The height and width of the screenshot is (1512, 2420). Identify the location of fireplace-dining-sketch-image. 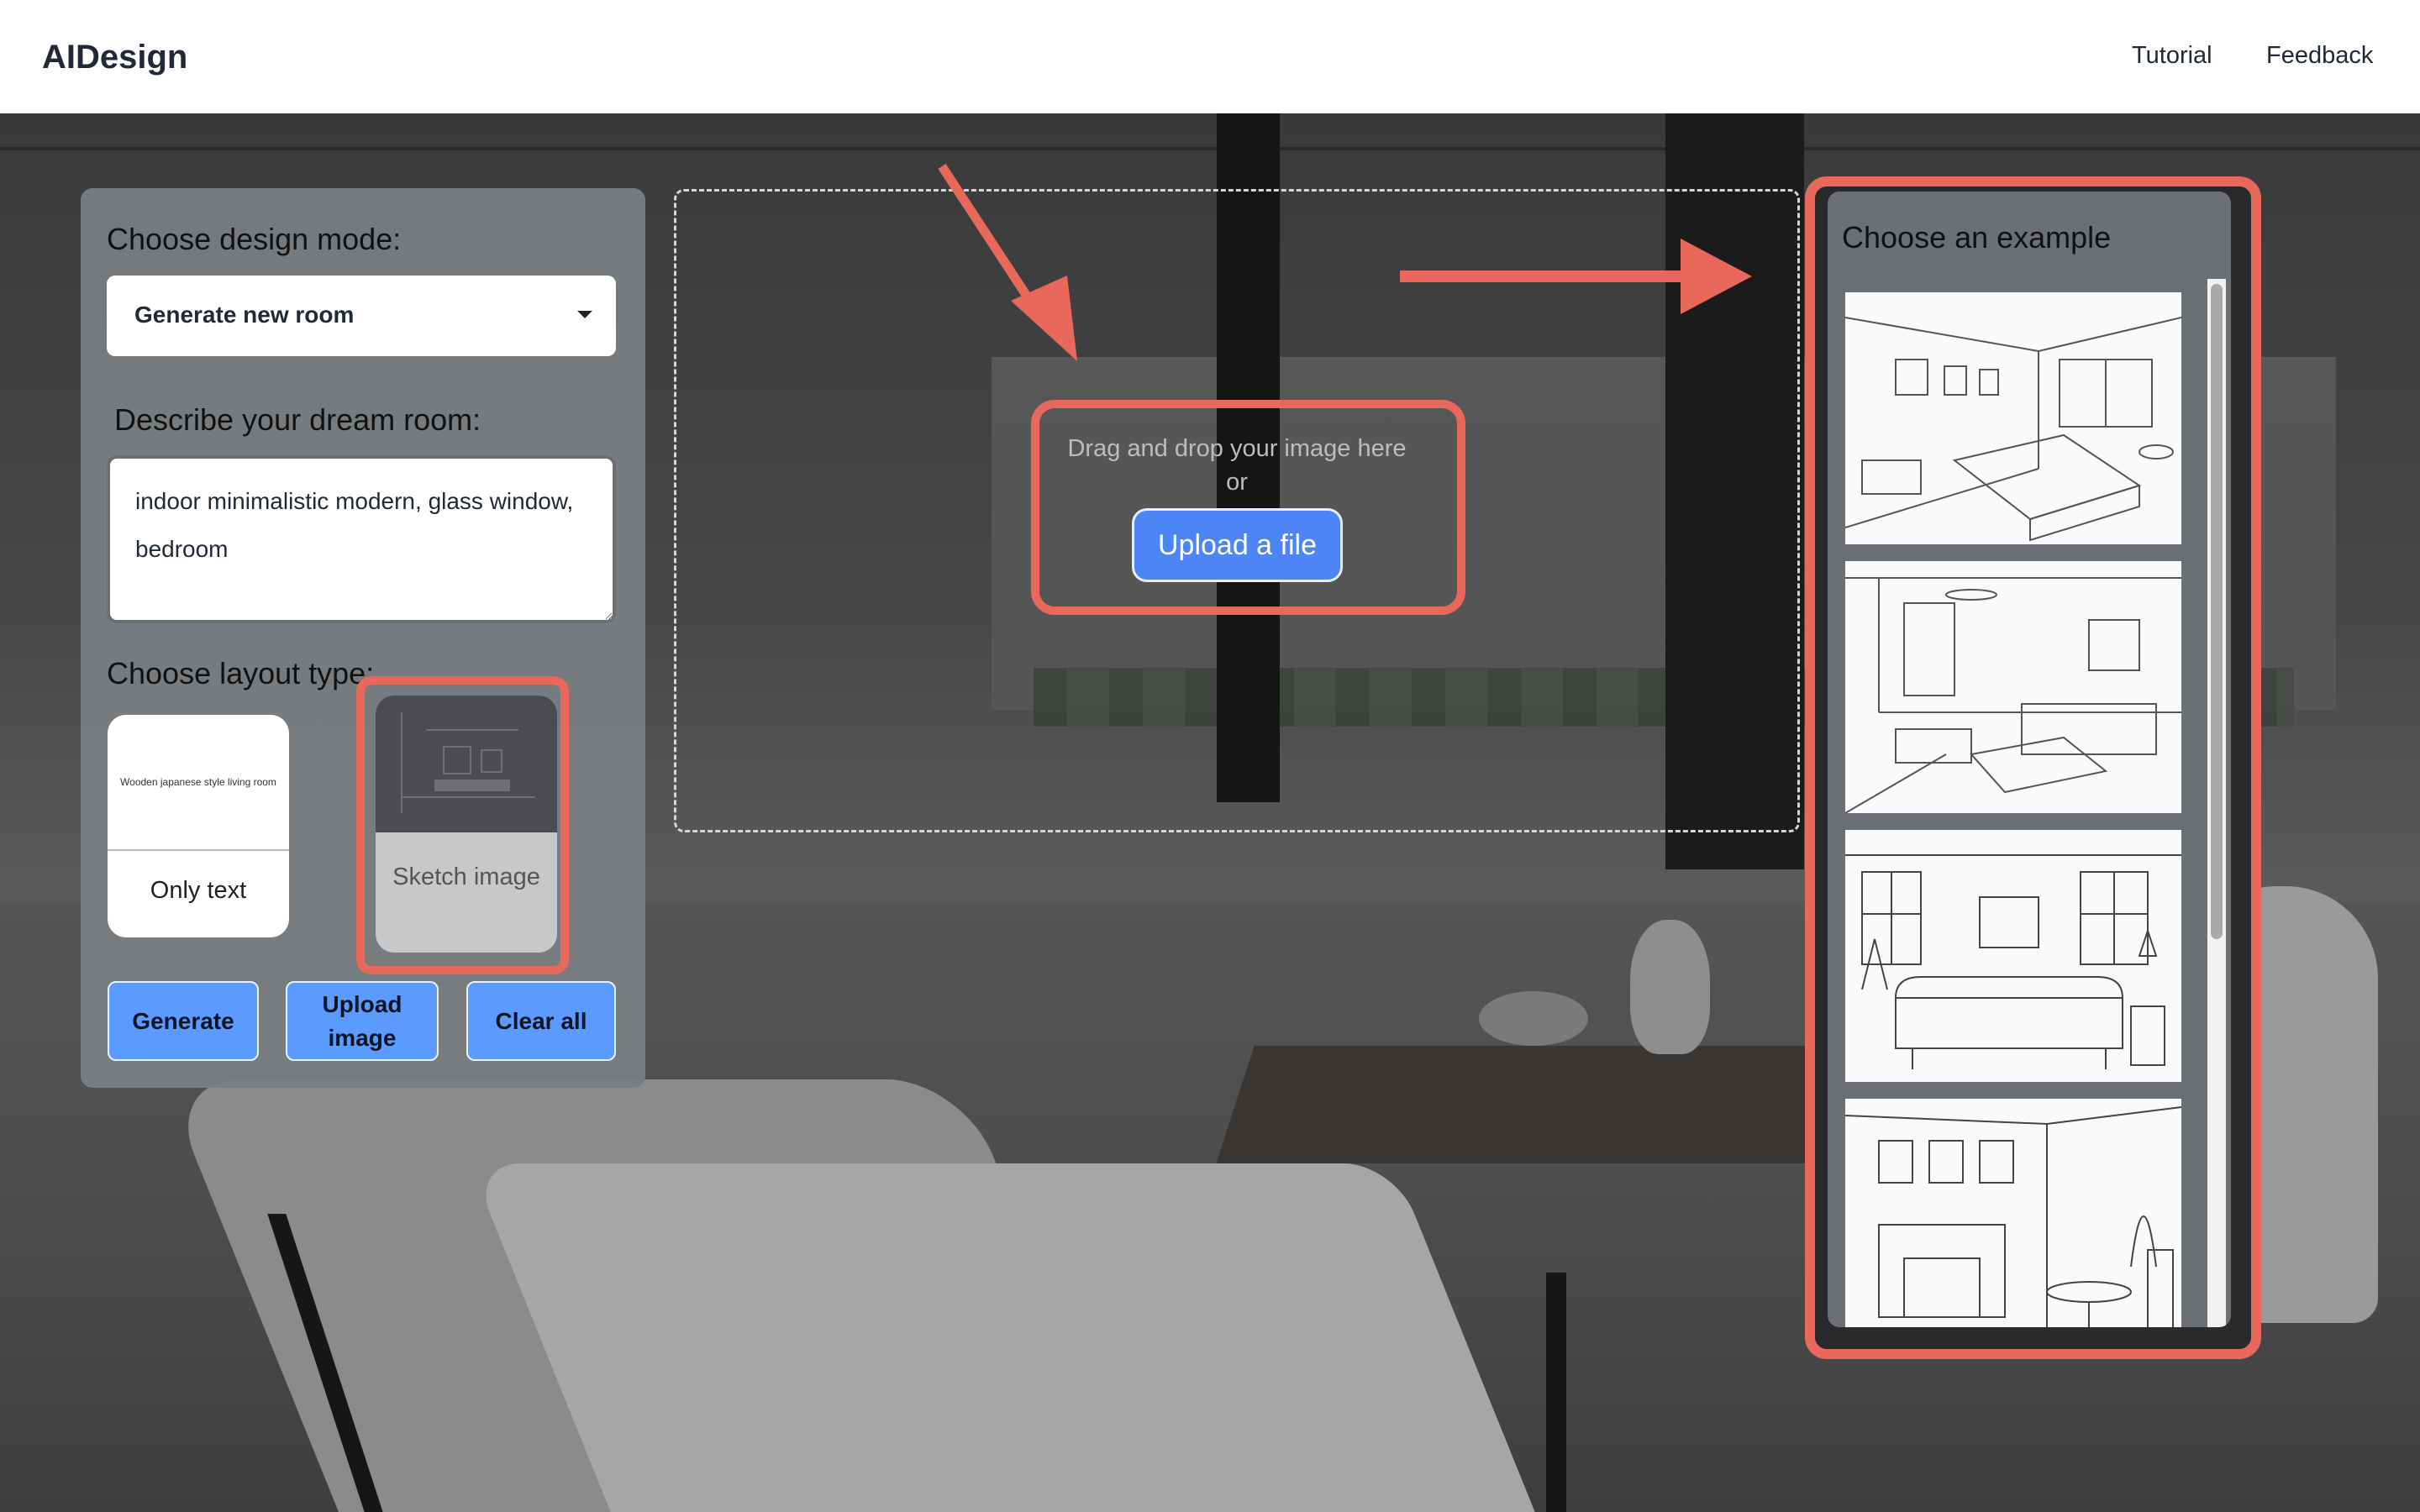
(2013, 1216).